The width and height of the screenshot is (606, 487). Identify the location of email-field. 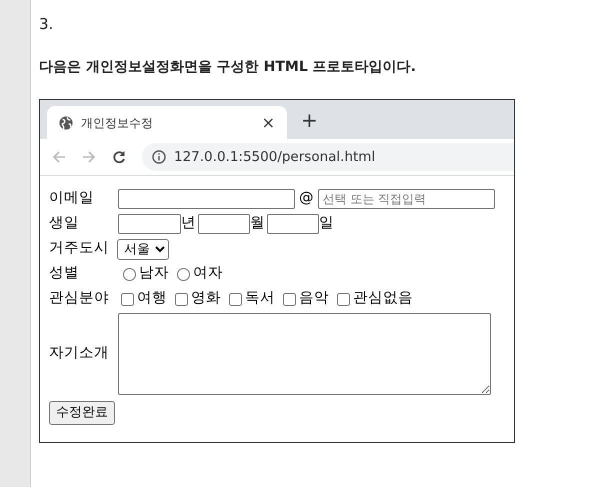
(206, 199).